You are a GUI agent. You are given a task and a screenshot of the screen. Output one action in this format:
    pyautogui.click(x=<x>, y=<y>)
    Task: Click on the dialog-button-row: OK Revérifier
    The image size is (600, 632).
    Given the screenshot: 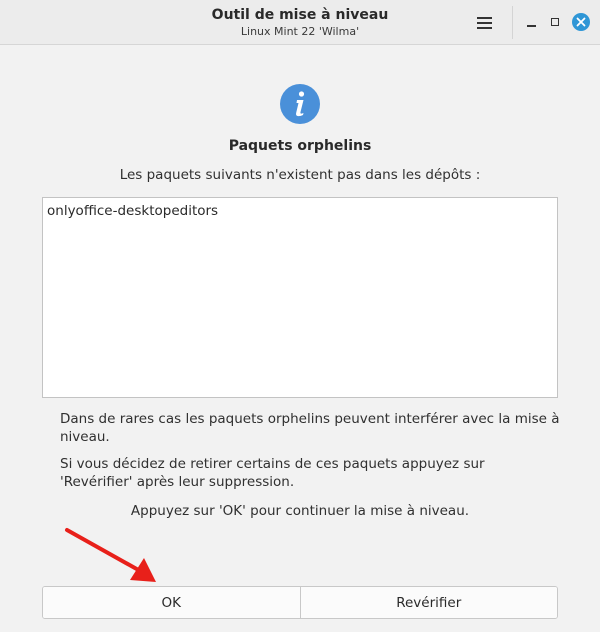 What is the action you would take?
    pyautogui.click(x=300, y=602)
    